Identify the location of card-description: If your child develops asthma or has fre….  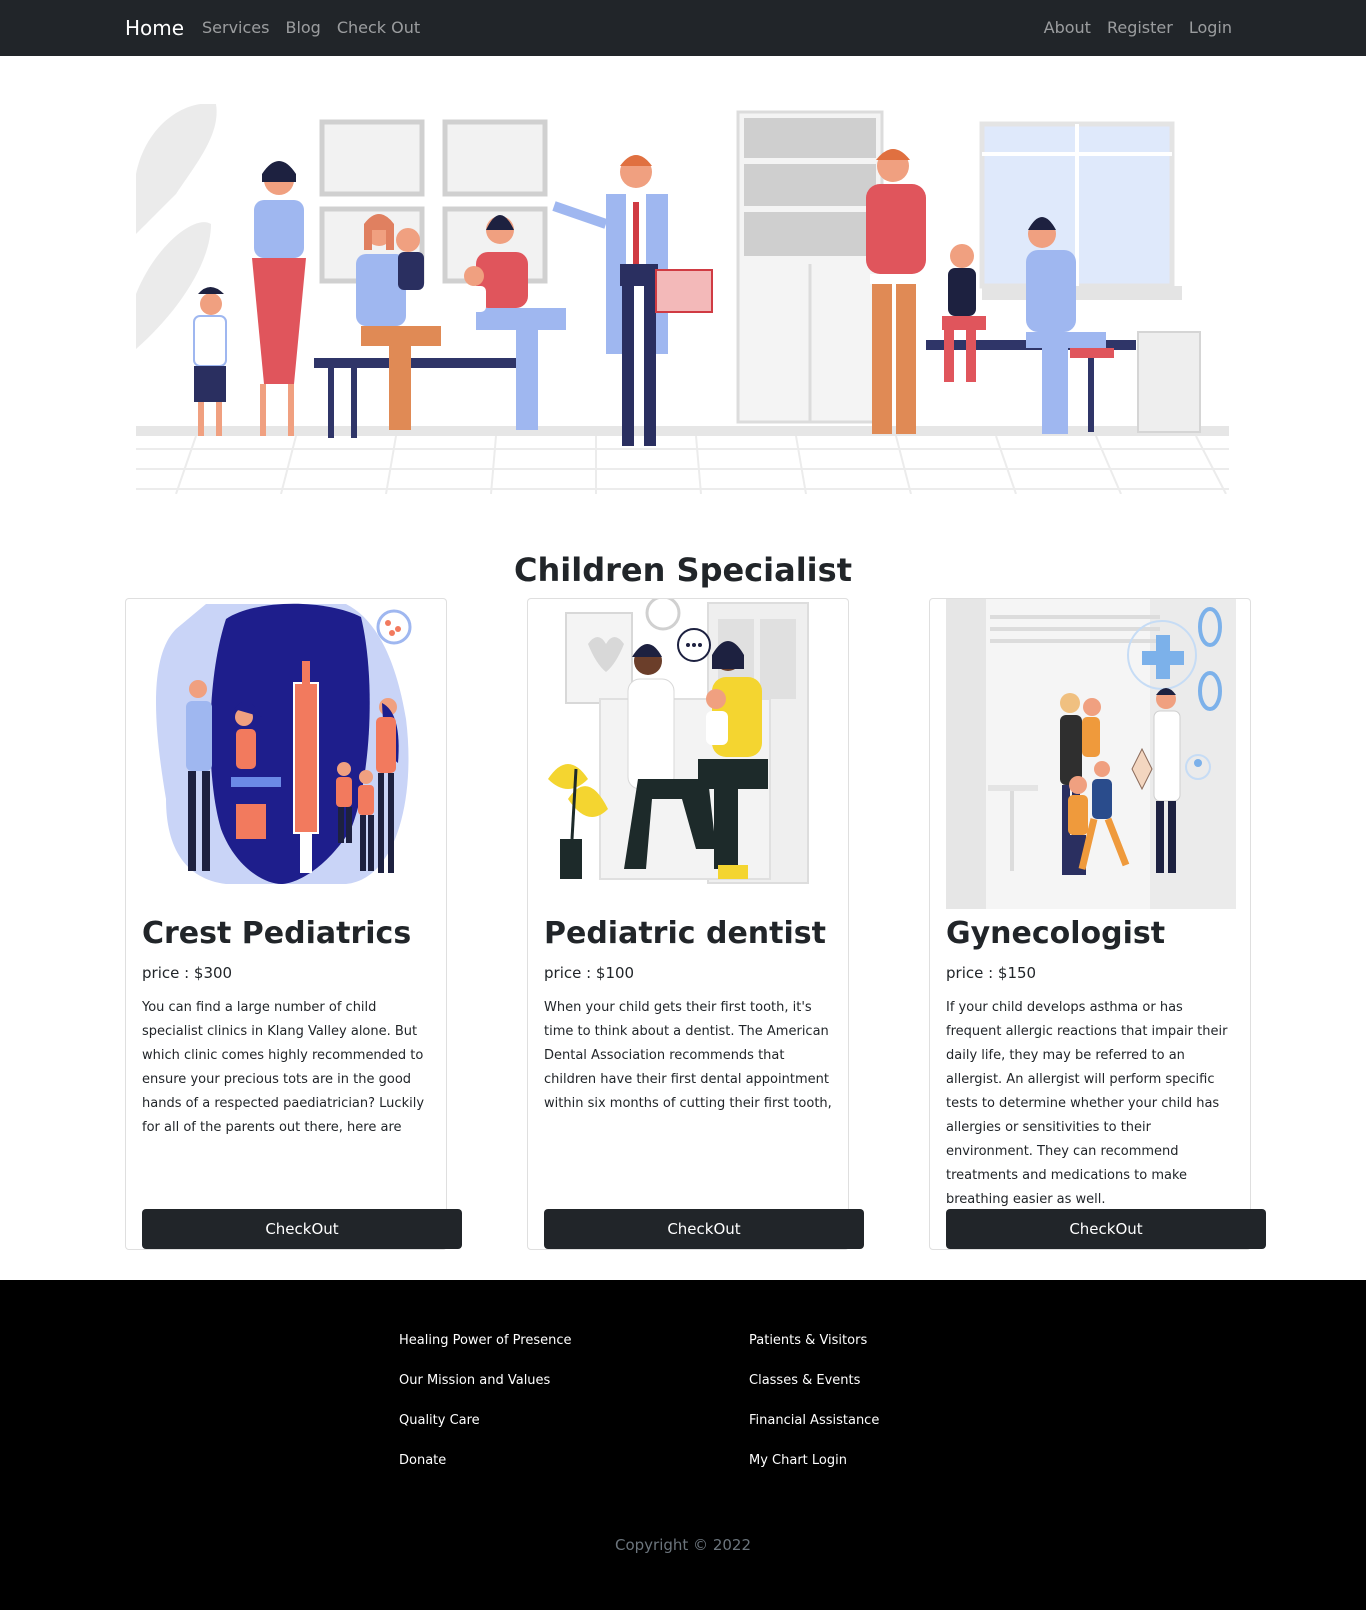
(1087, 1103).